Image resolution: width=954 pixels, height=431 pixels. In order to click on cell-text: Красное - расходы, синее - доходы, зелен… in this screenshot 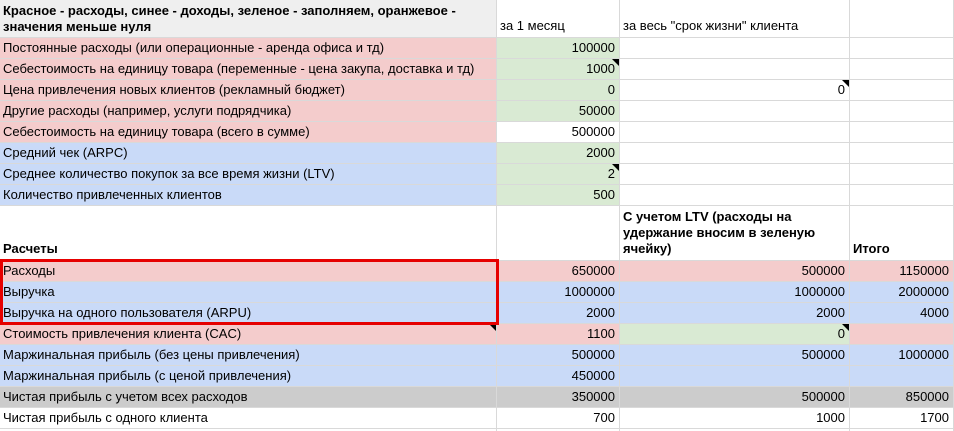, I will do `click(229, 18)`.